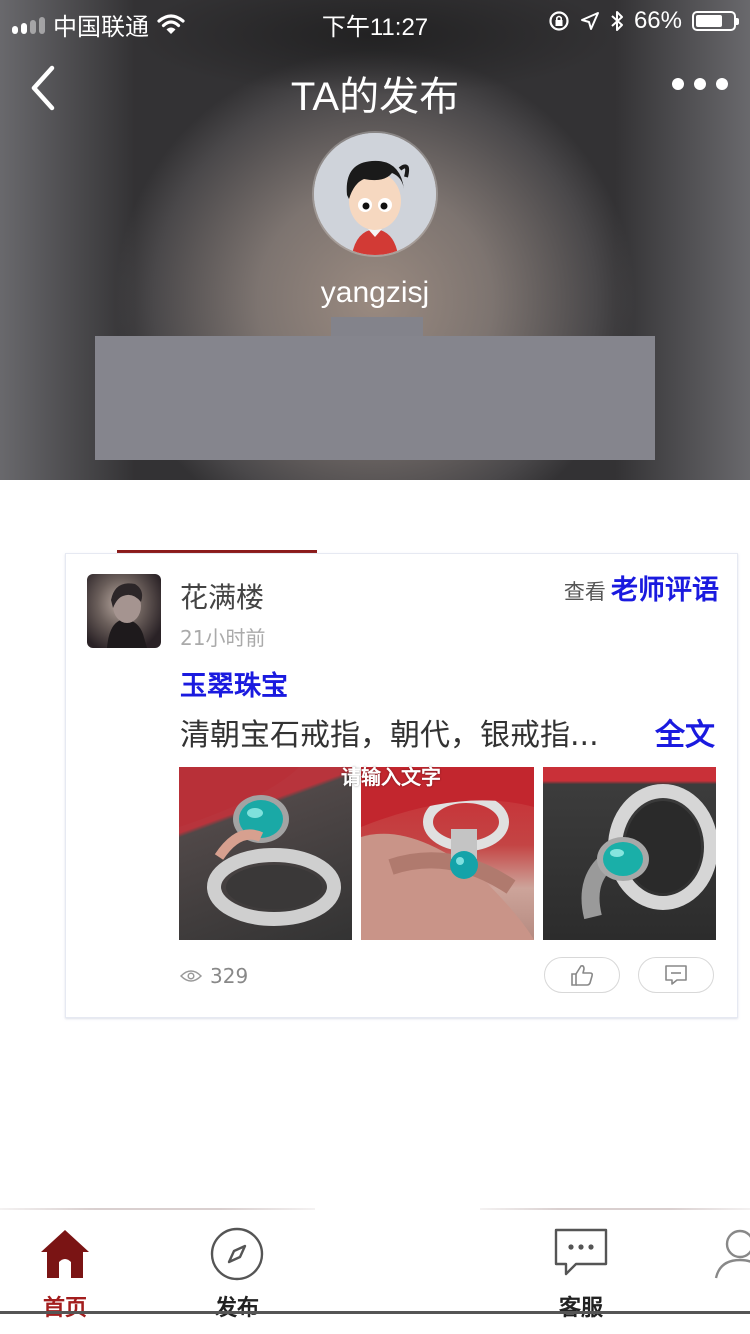  What do you see at coordinates (236, 1308) in the screenshot?
I see `tab-label: 发布` at bounding box center [236, 1308].